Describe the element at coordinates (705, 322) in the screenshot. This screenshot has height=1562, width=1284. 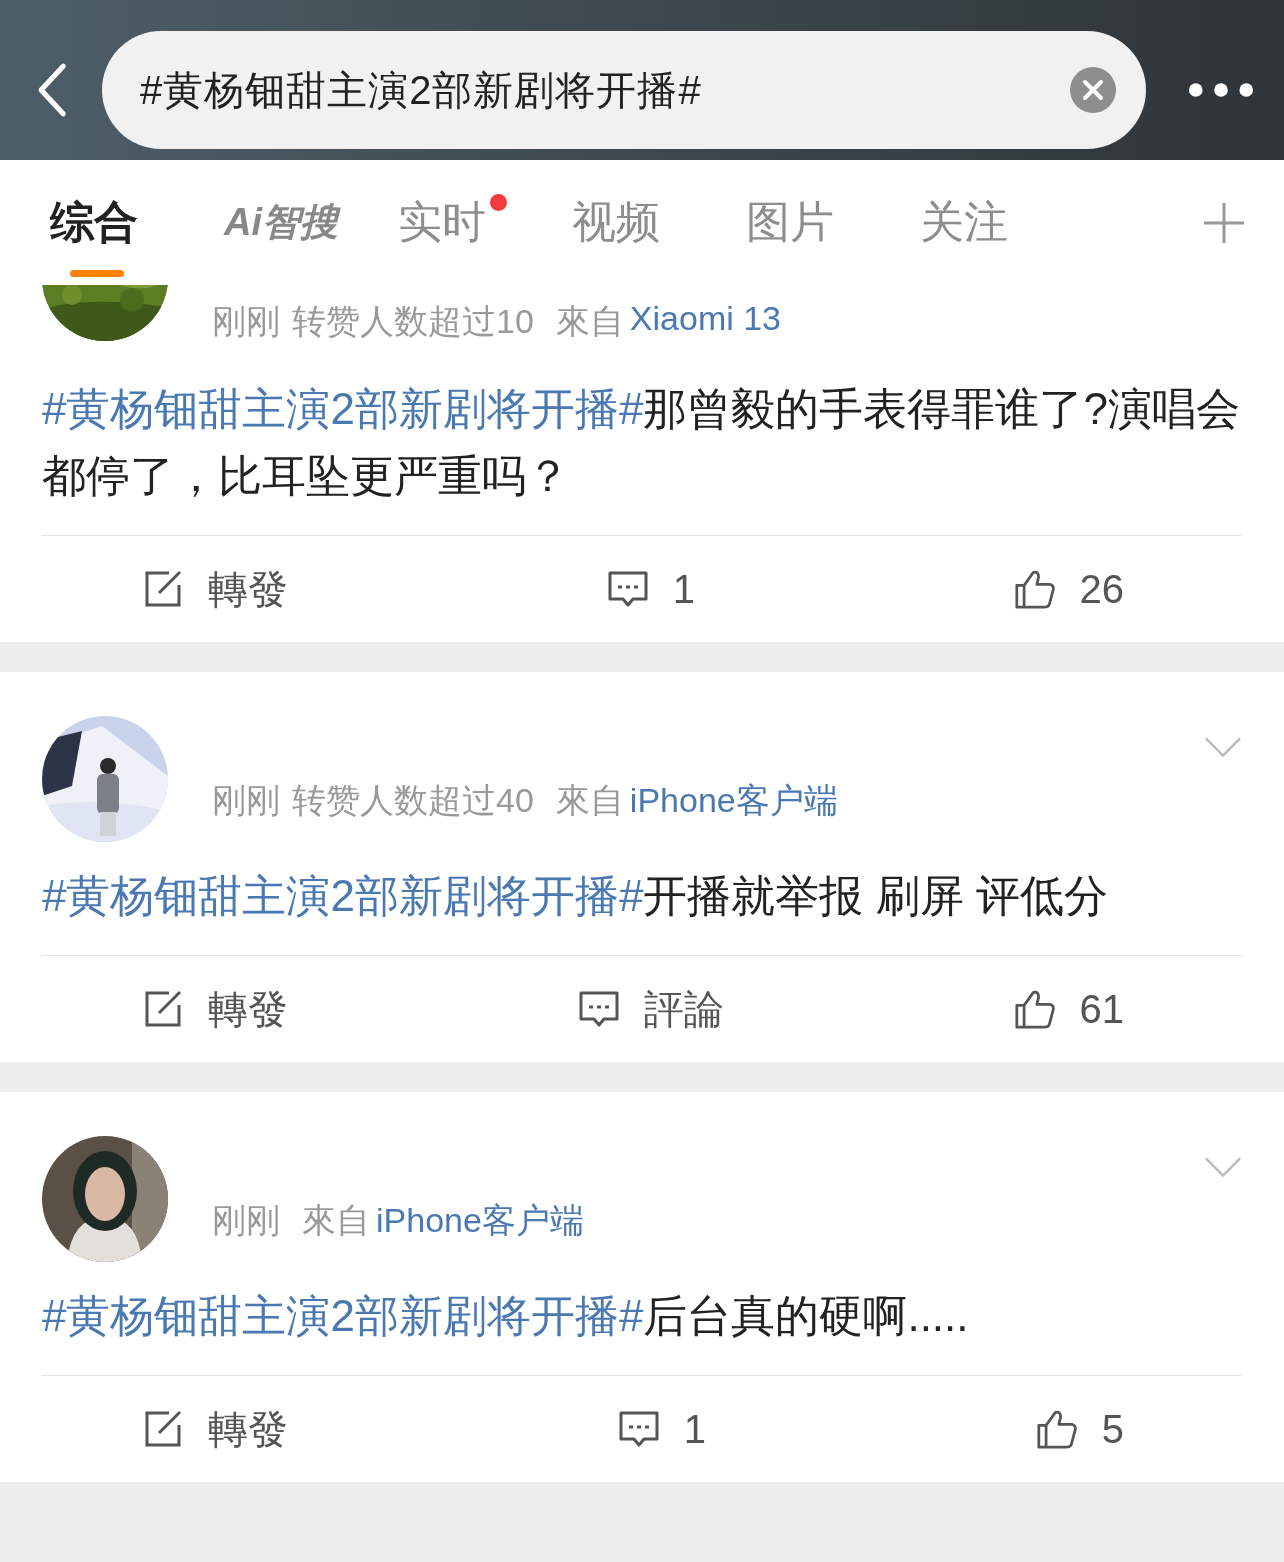
I see `source-link: Xiaomi 13` at that location.